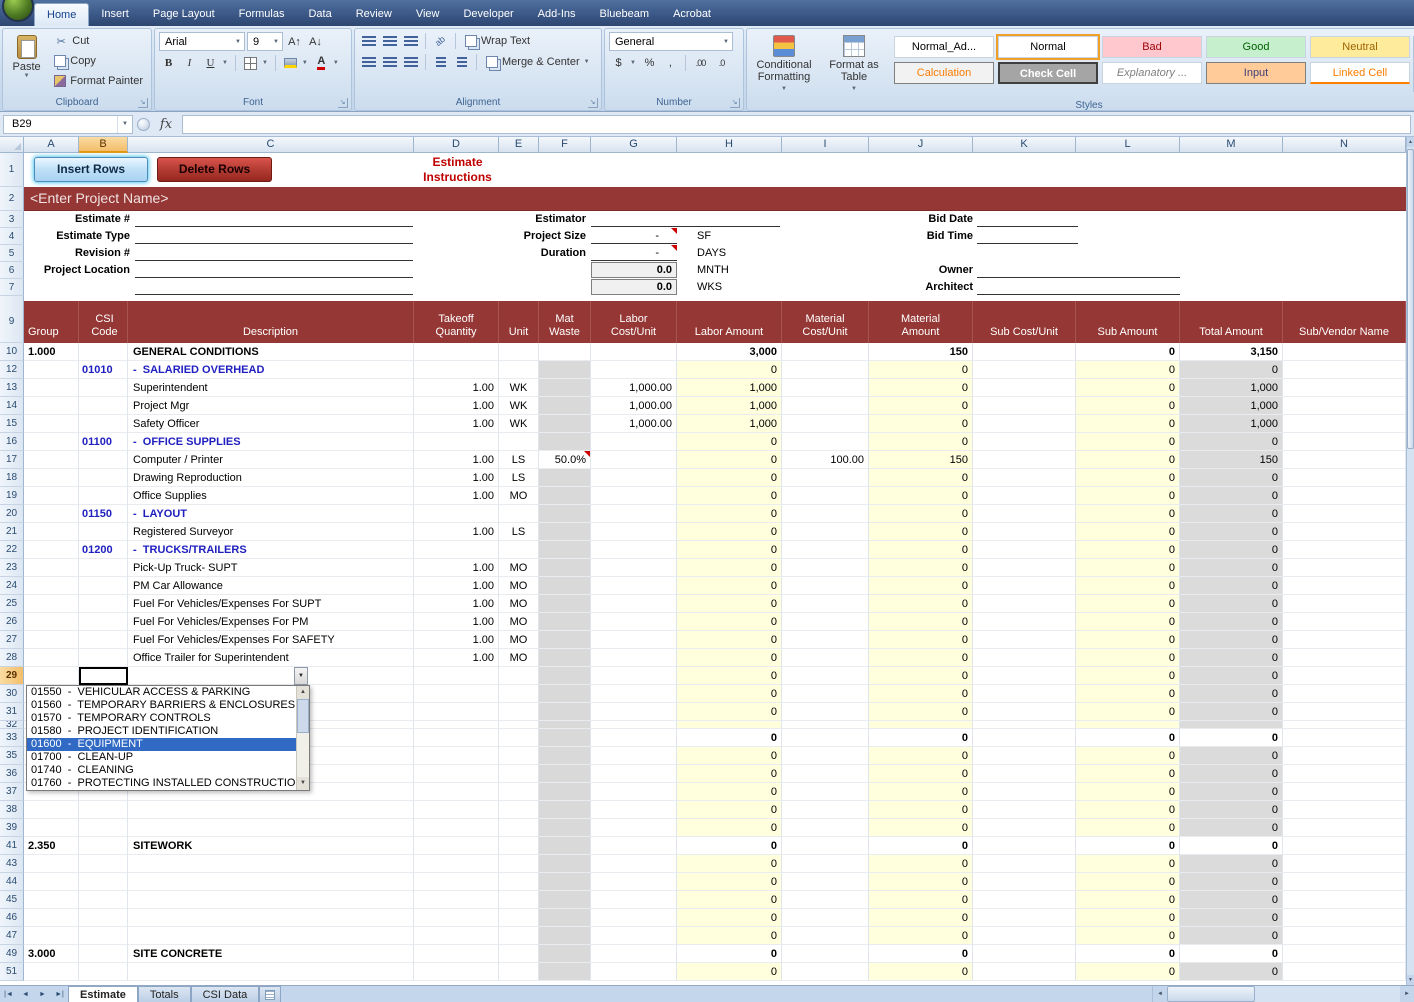  What do you see at coordinates (1024, 478) in the screenshot?
I see `cell-k18` at bounding box center [1024, 478].